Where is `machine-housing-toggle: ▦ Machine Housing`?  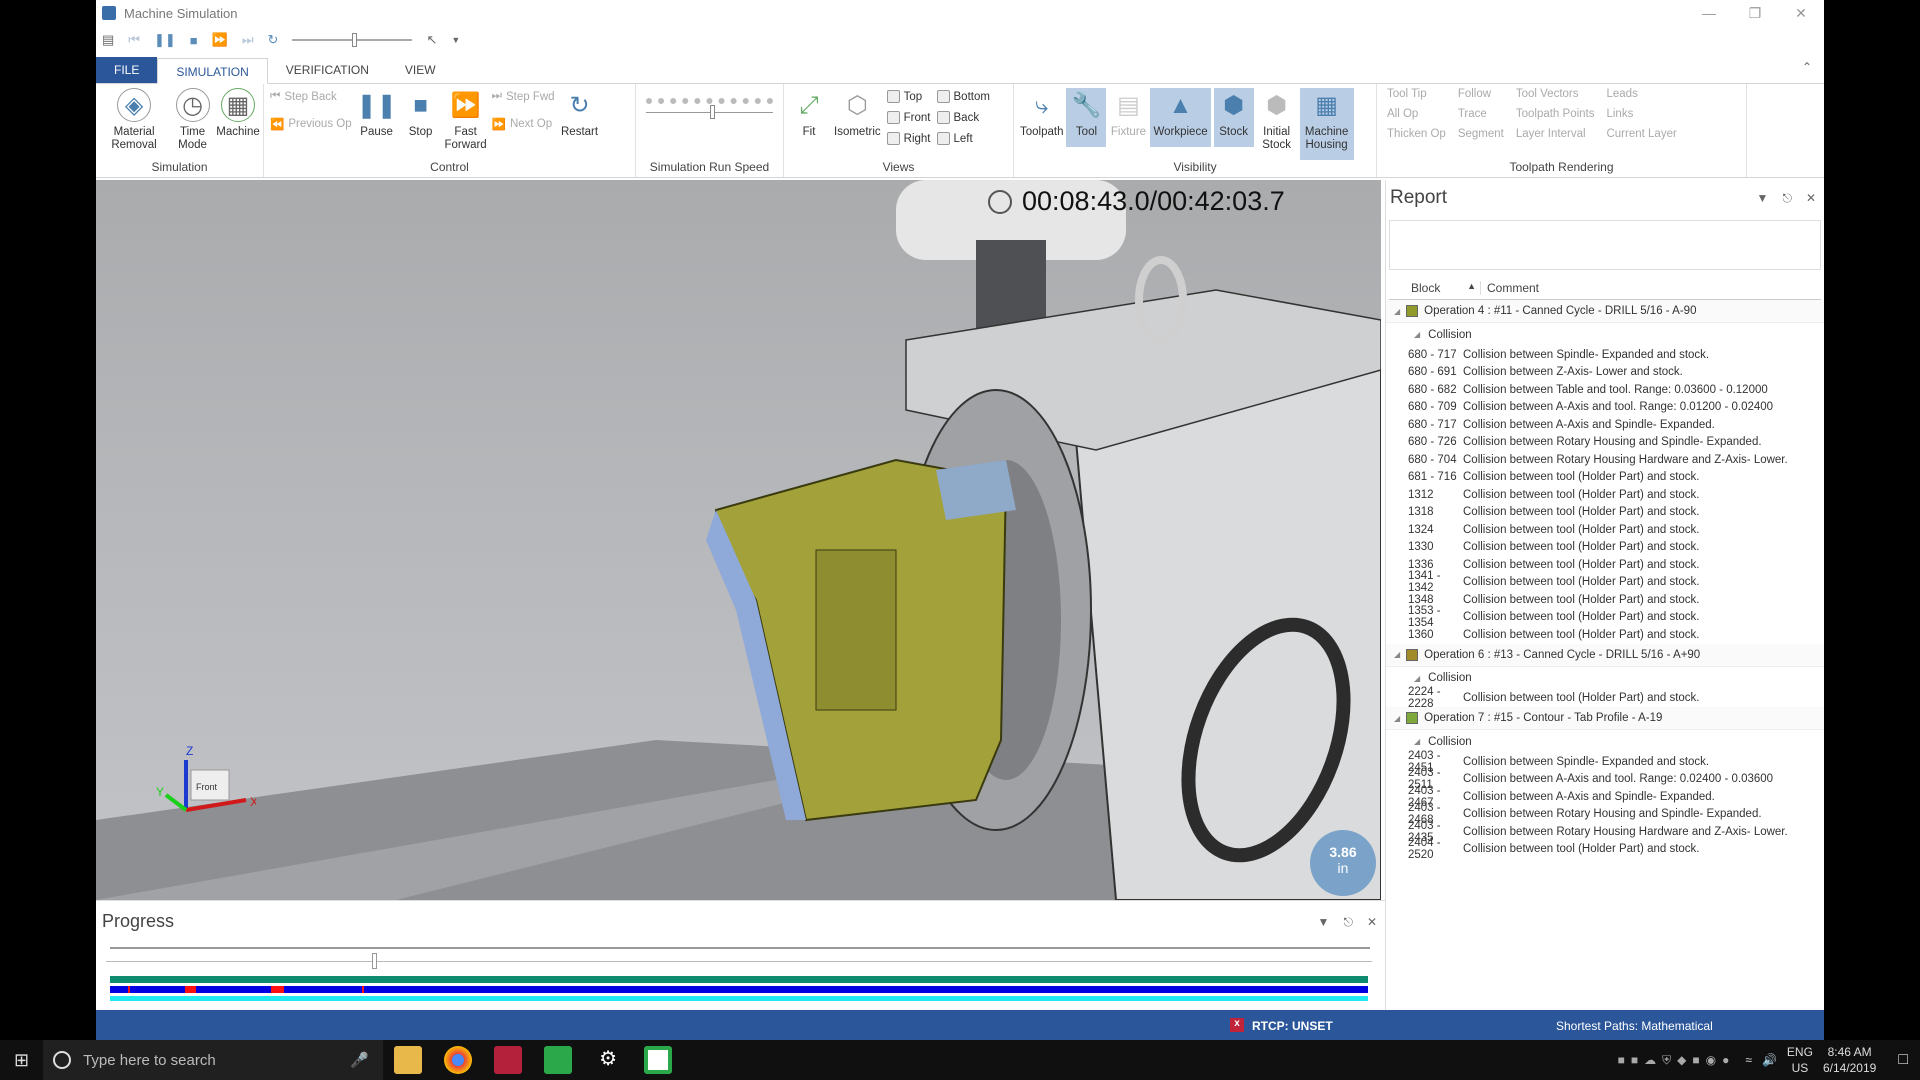 machine-housing-toggle: ▦ Machine Housing is located at coordinates (1326, 124).